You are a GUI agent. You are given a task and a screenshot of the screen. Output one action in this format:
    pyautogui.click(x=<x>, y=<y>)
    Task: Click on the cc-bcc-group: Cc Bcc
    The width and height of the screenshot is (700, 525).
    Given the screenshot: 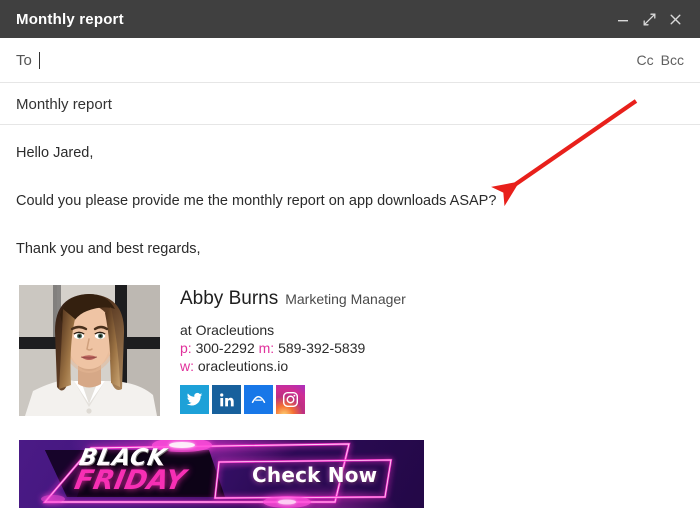 What is the action you would take?
    pyautogui.click(x=660, y=60)
    